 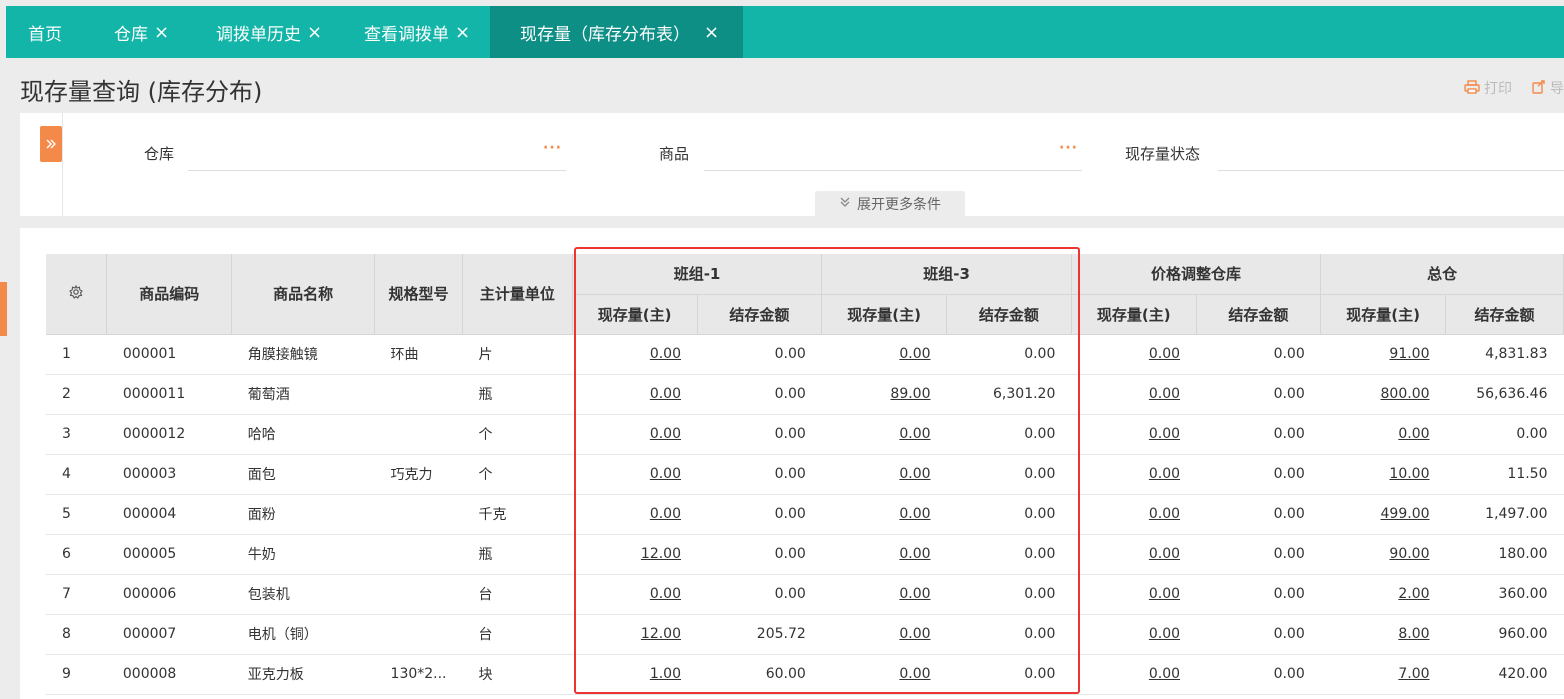 I want to click on product-unit: 片, so click(x=517, y=354).